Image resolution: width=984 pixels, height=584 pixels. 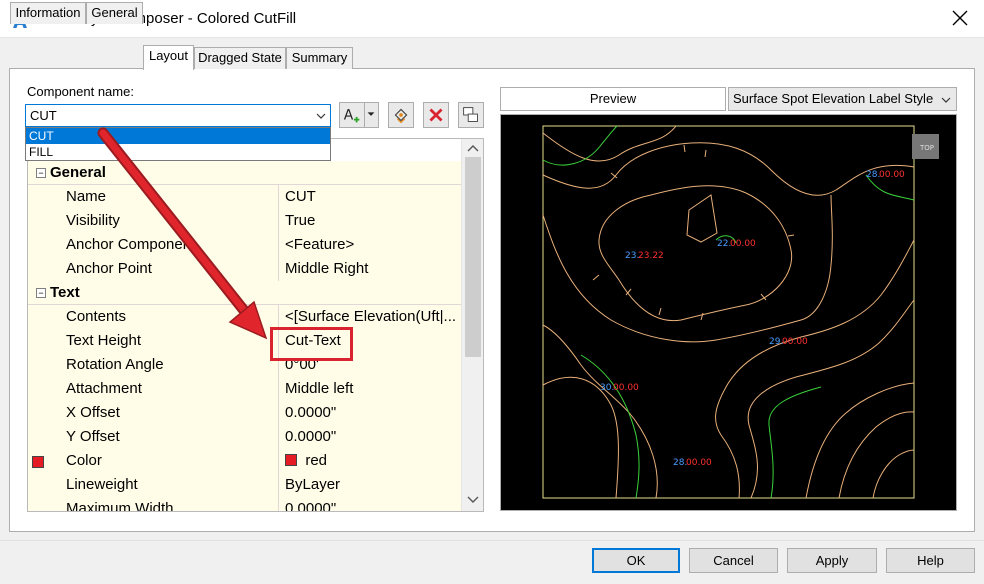 I want to click on property-row-x-offset: X Offset 0.0000", so click(x=245, y=413).